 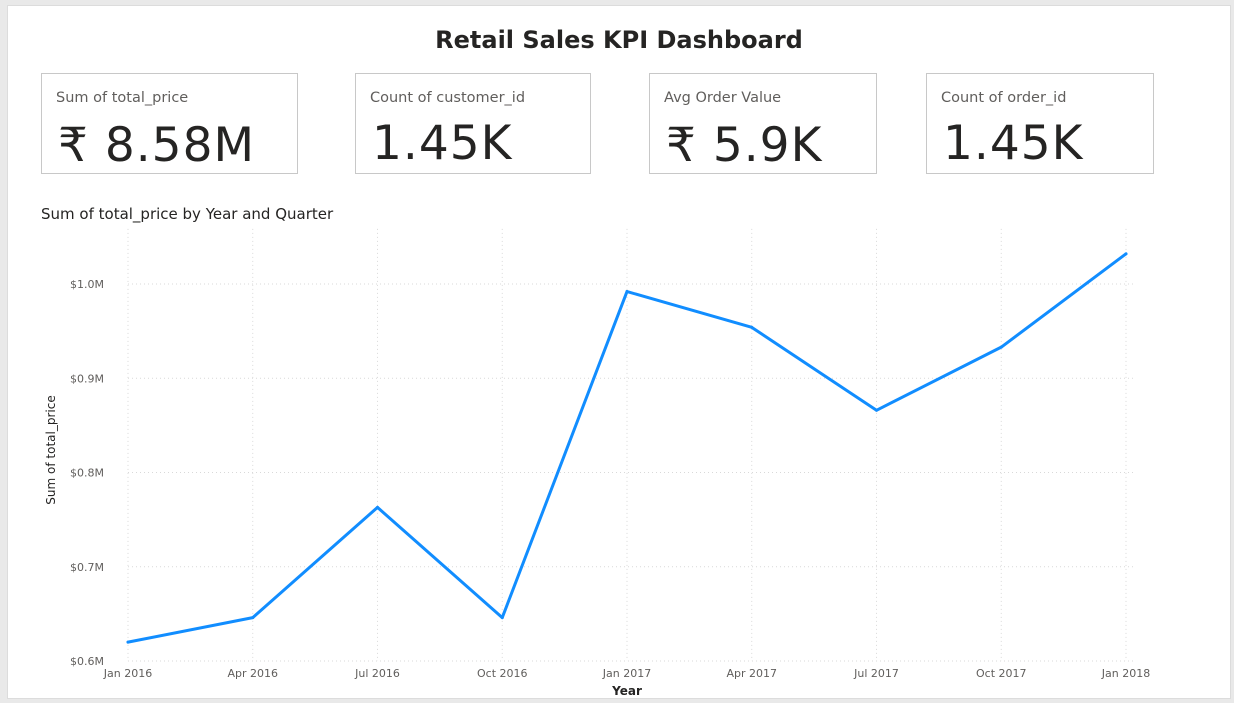 I want to click on y-tick-label: $0.6M, so click(x=87, y=661).